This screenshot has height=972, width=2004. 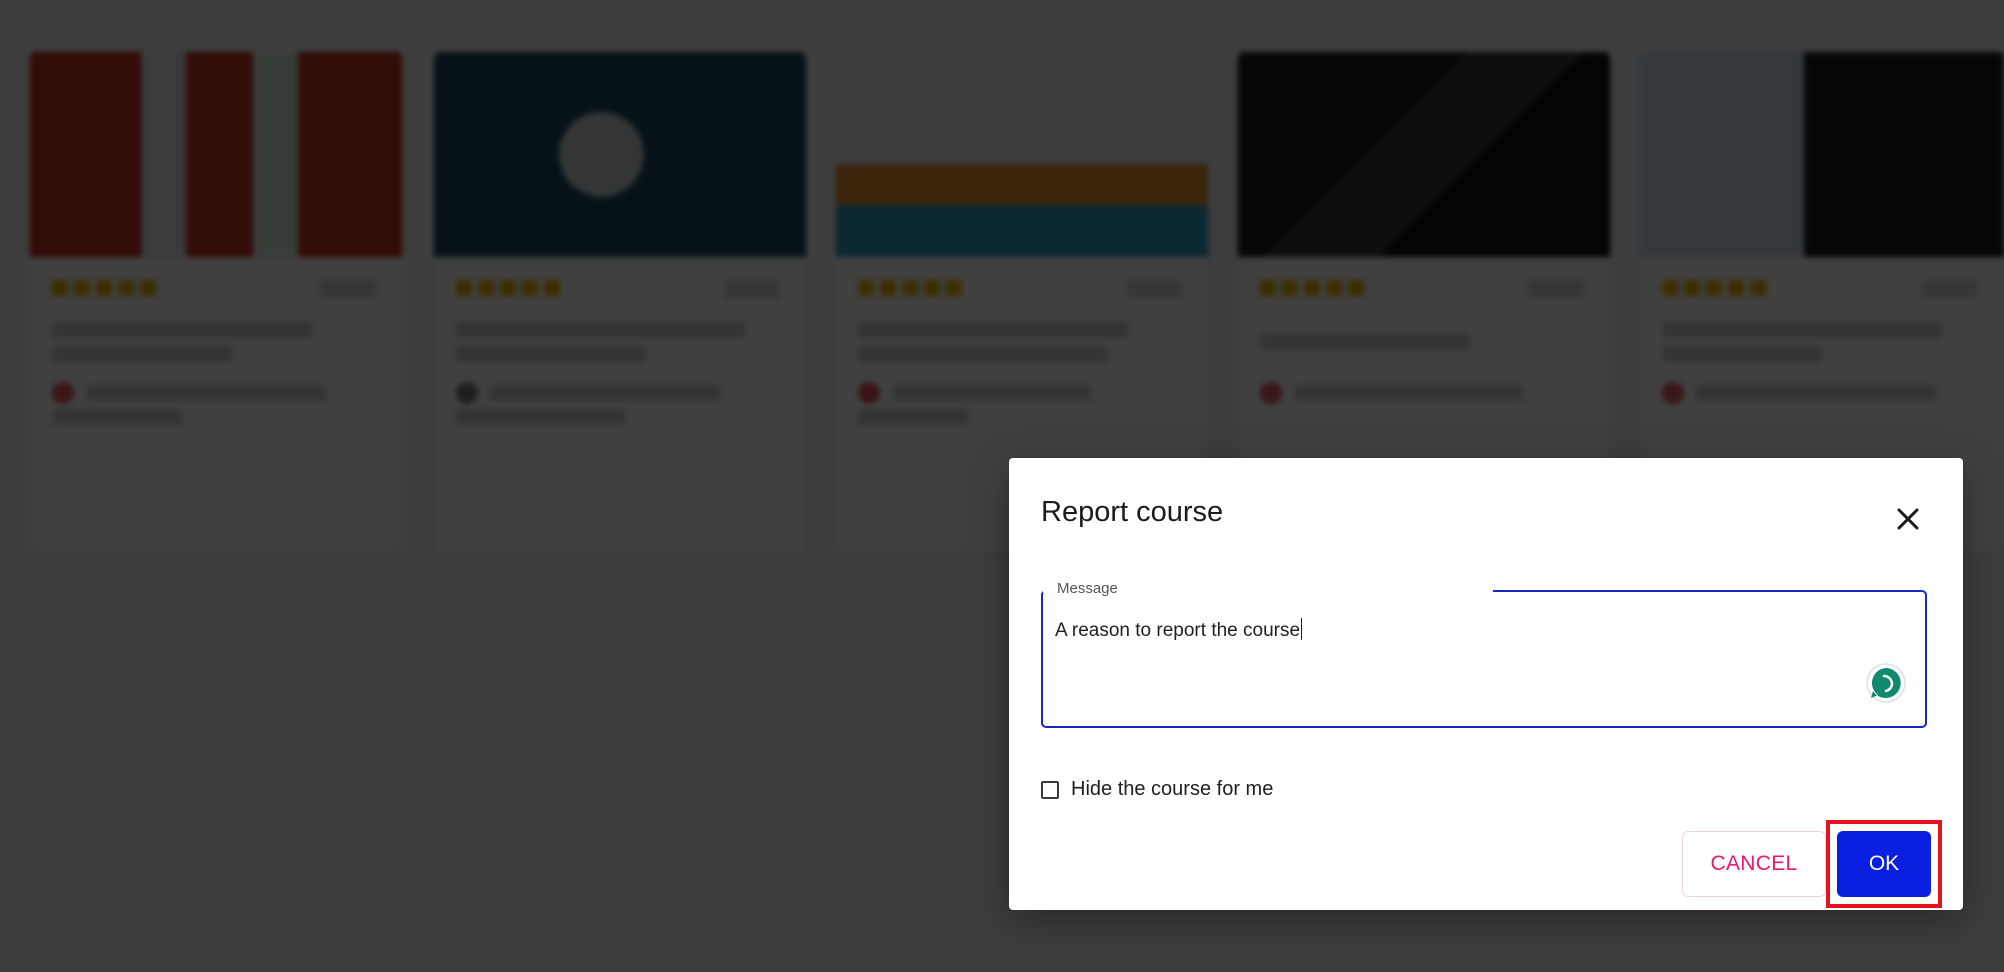 I want to click on hide-course-checkbox, so click(x=1050, y=789).